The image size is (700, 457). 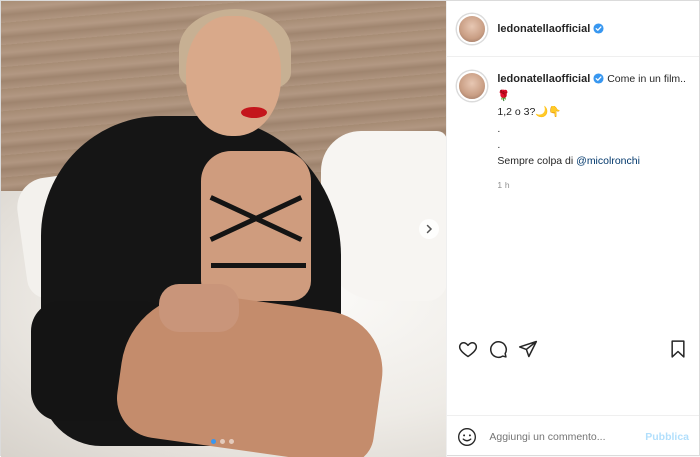 I want to click on add-comment-bar: Pubblica, so click(x=573, y=436).